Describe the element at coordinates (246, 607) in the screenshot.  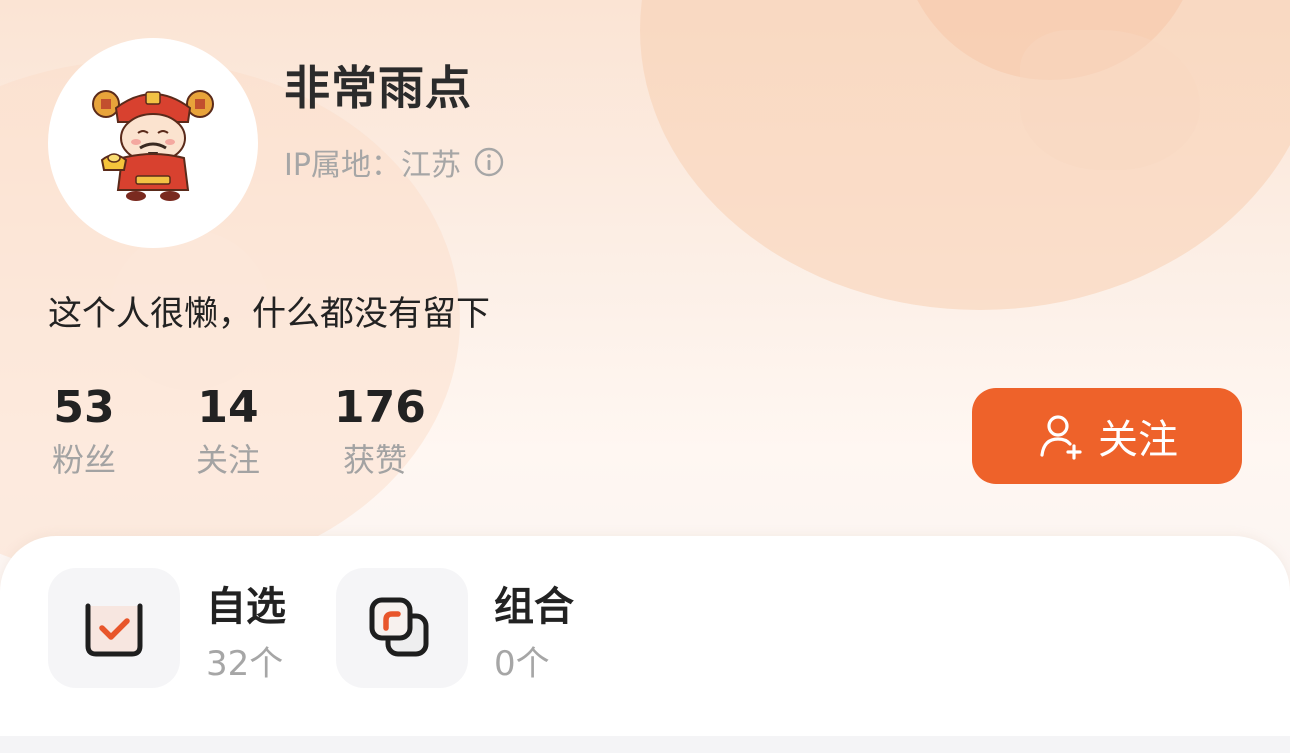
I see `watchlist-title: 自选` at that location.